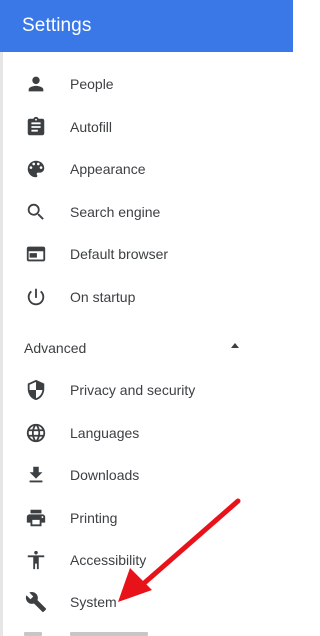 Image resolution: width=320 pixels, height=636 pixels. I want to click on advanced-section-toggle: Advanced, so click(148, 348).